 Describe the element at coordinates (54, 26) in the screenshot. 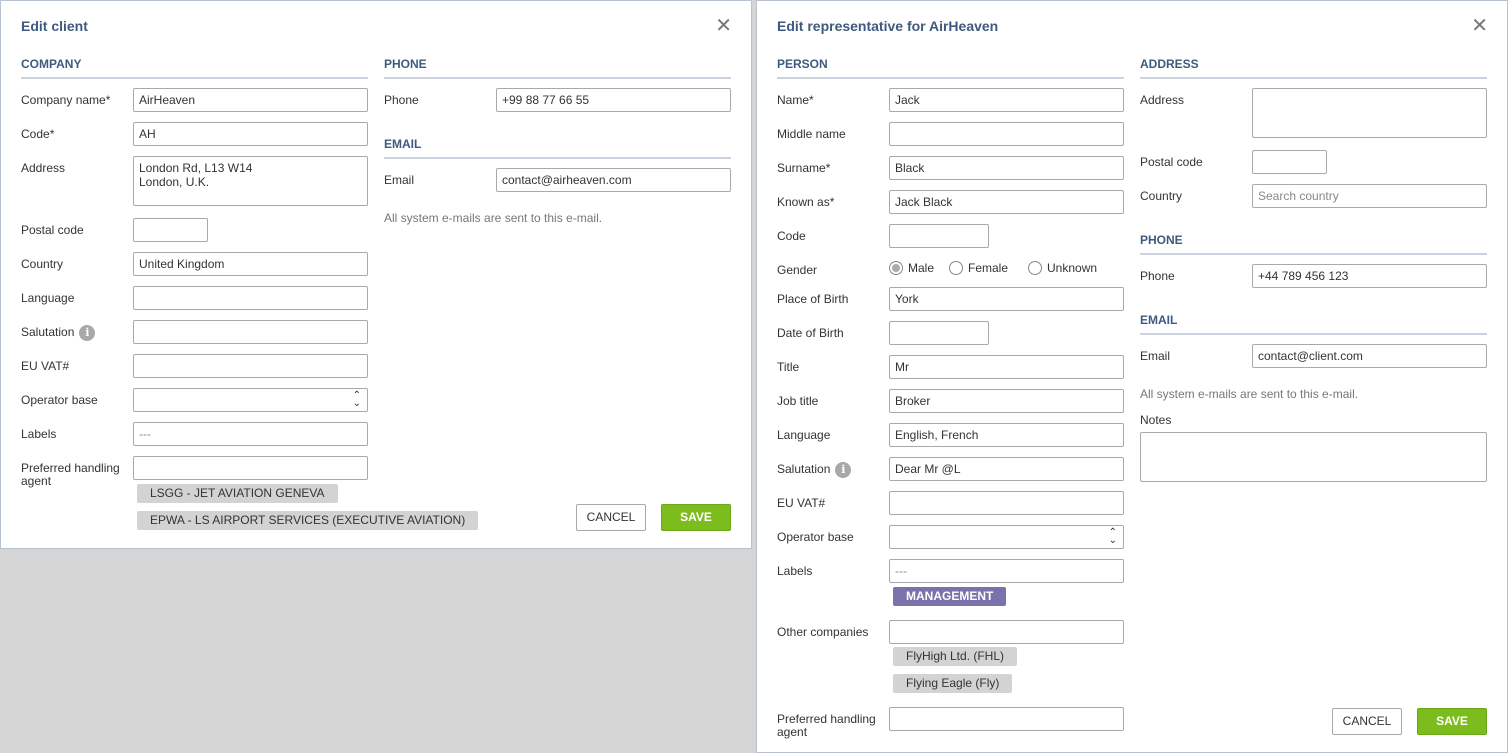

I see `dialog-title: Edit client` at that location.